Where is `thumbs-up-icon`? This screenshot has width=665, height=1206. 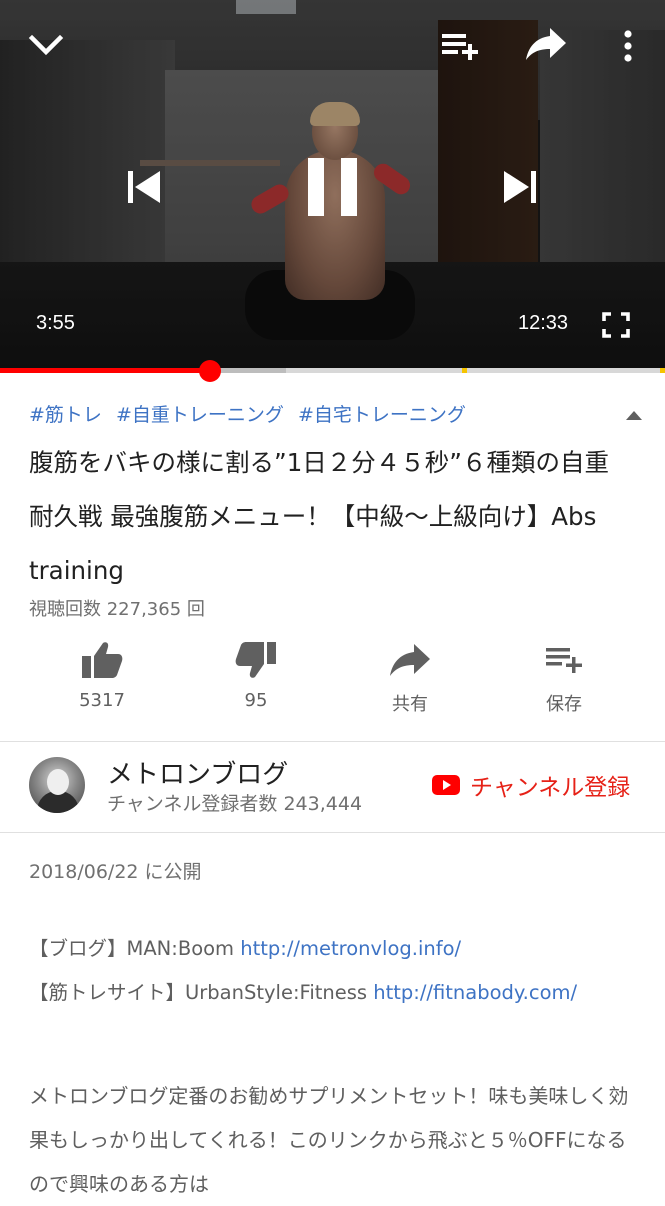 thumbs-up-icon is located at coordinates (102, 660).